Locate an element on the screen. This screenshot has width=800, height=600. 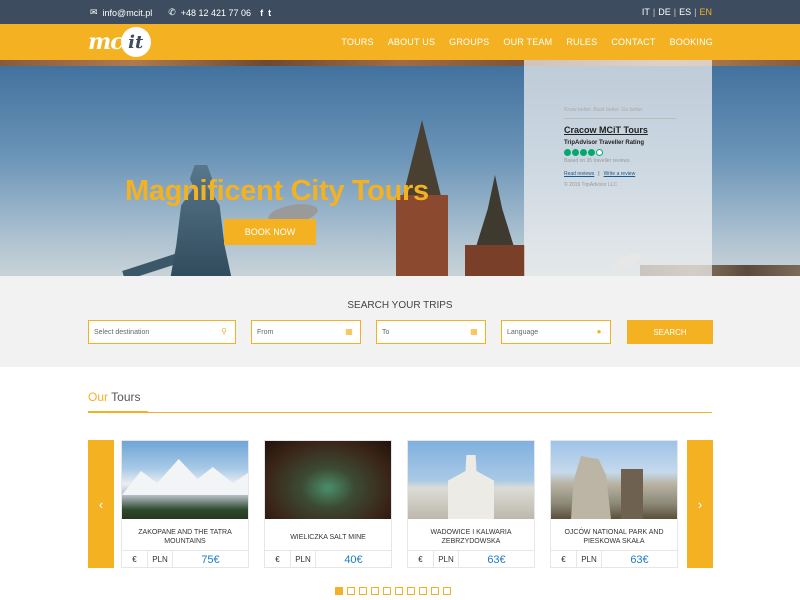
facebook-icon: f is located at coordinates (261, 13).